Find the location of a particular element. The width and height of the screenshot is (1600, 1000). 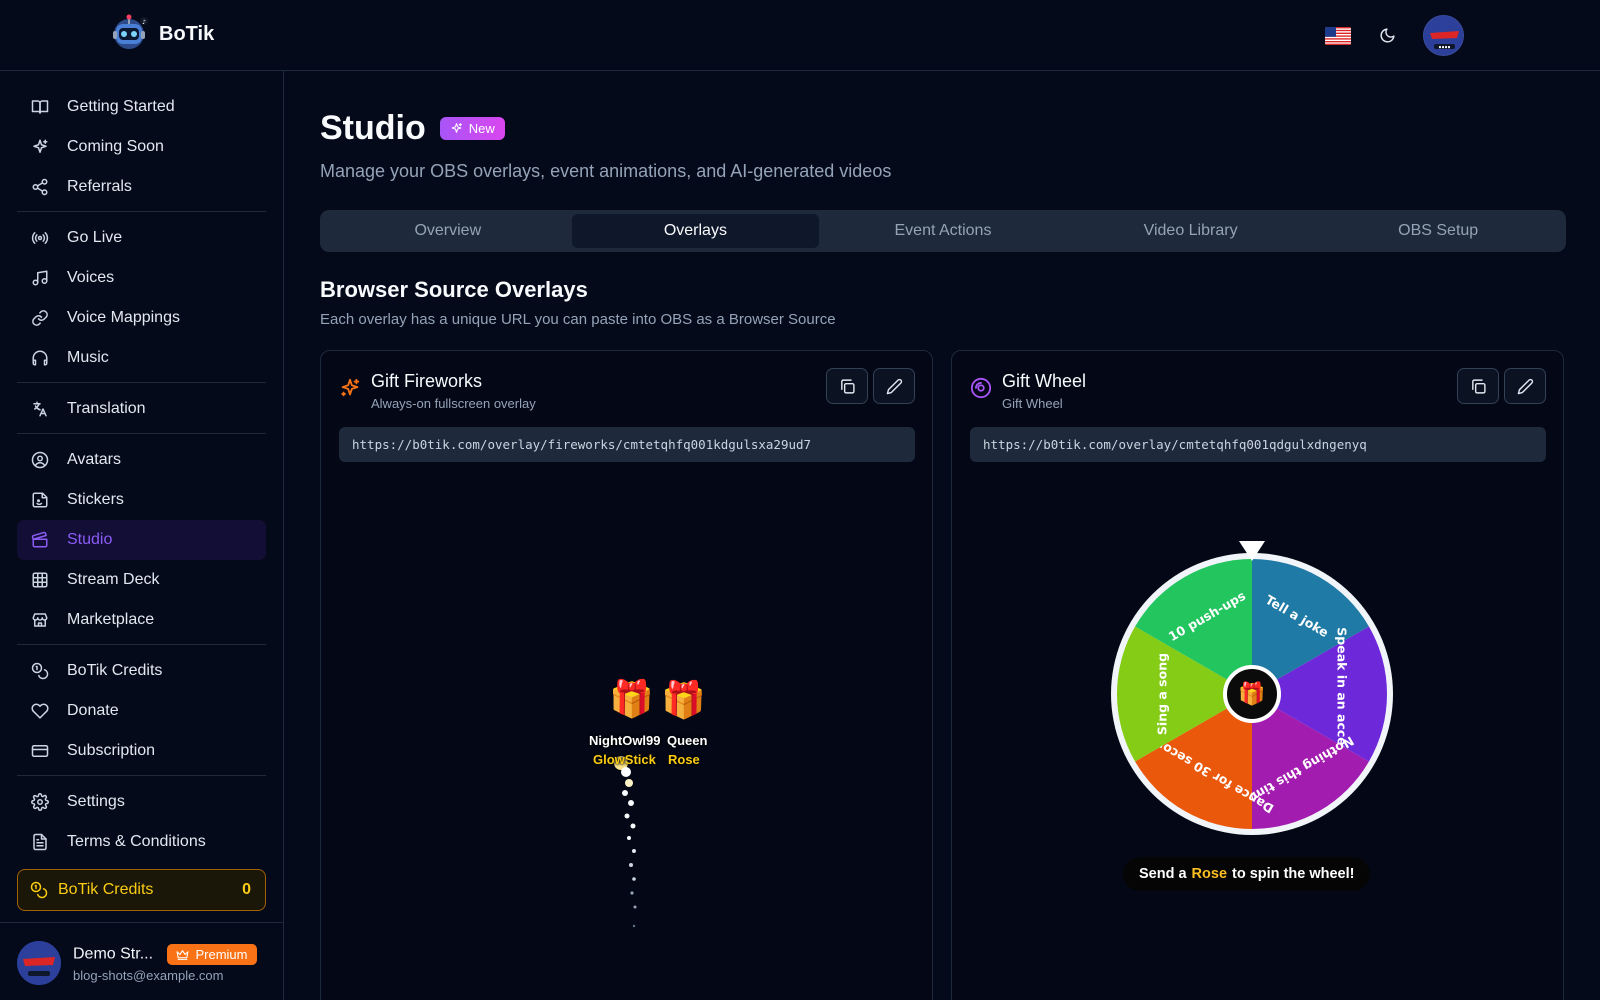

moon-icon is located at coordinates (1387, 35).